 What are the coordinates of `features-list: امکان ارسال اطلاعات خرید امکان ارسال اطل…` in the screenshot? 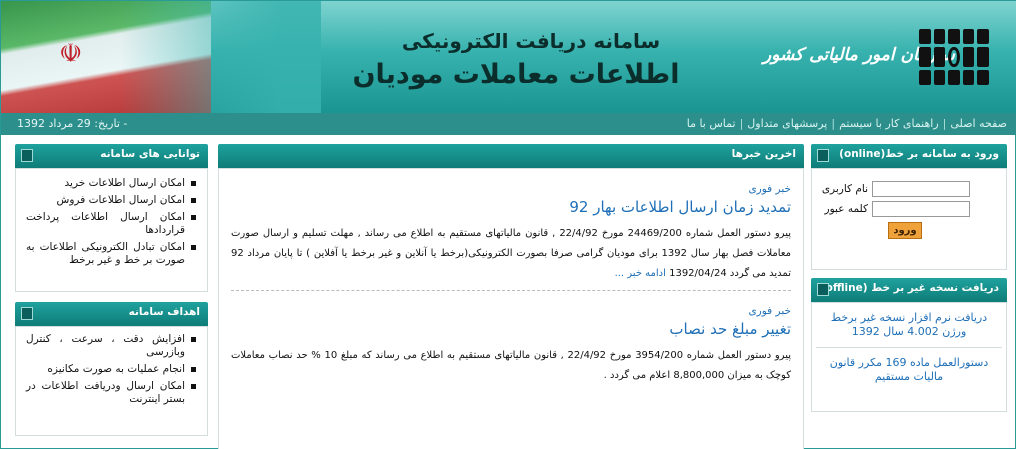 It's located at (111, 222).